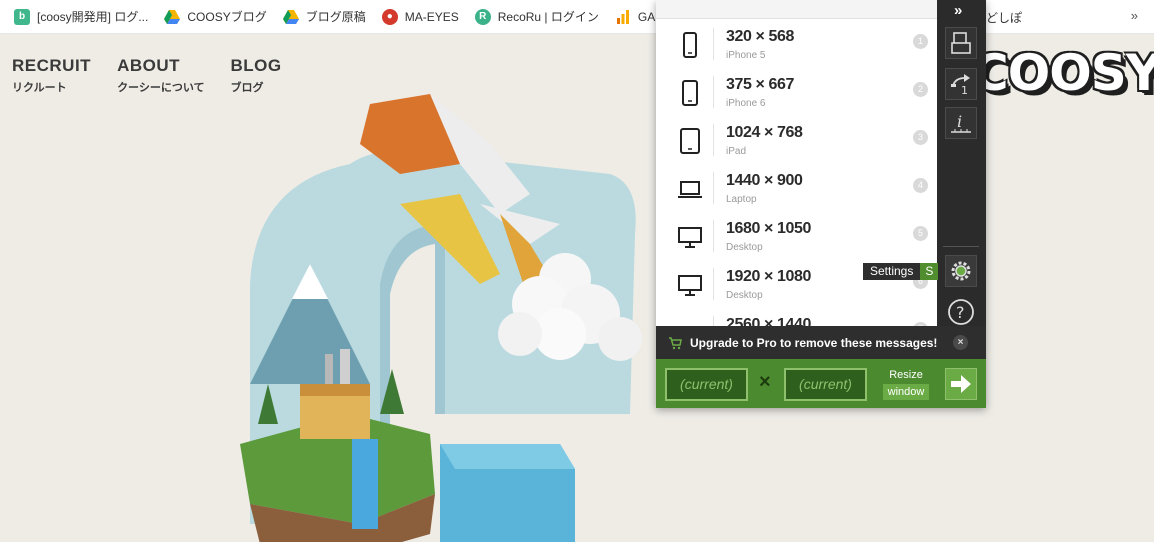 The image size is (1154, 542). I want to click on bookmarks-more-button: », so click(1134, 15).